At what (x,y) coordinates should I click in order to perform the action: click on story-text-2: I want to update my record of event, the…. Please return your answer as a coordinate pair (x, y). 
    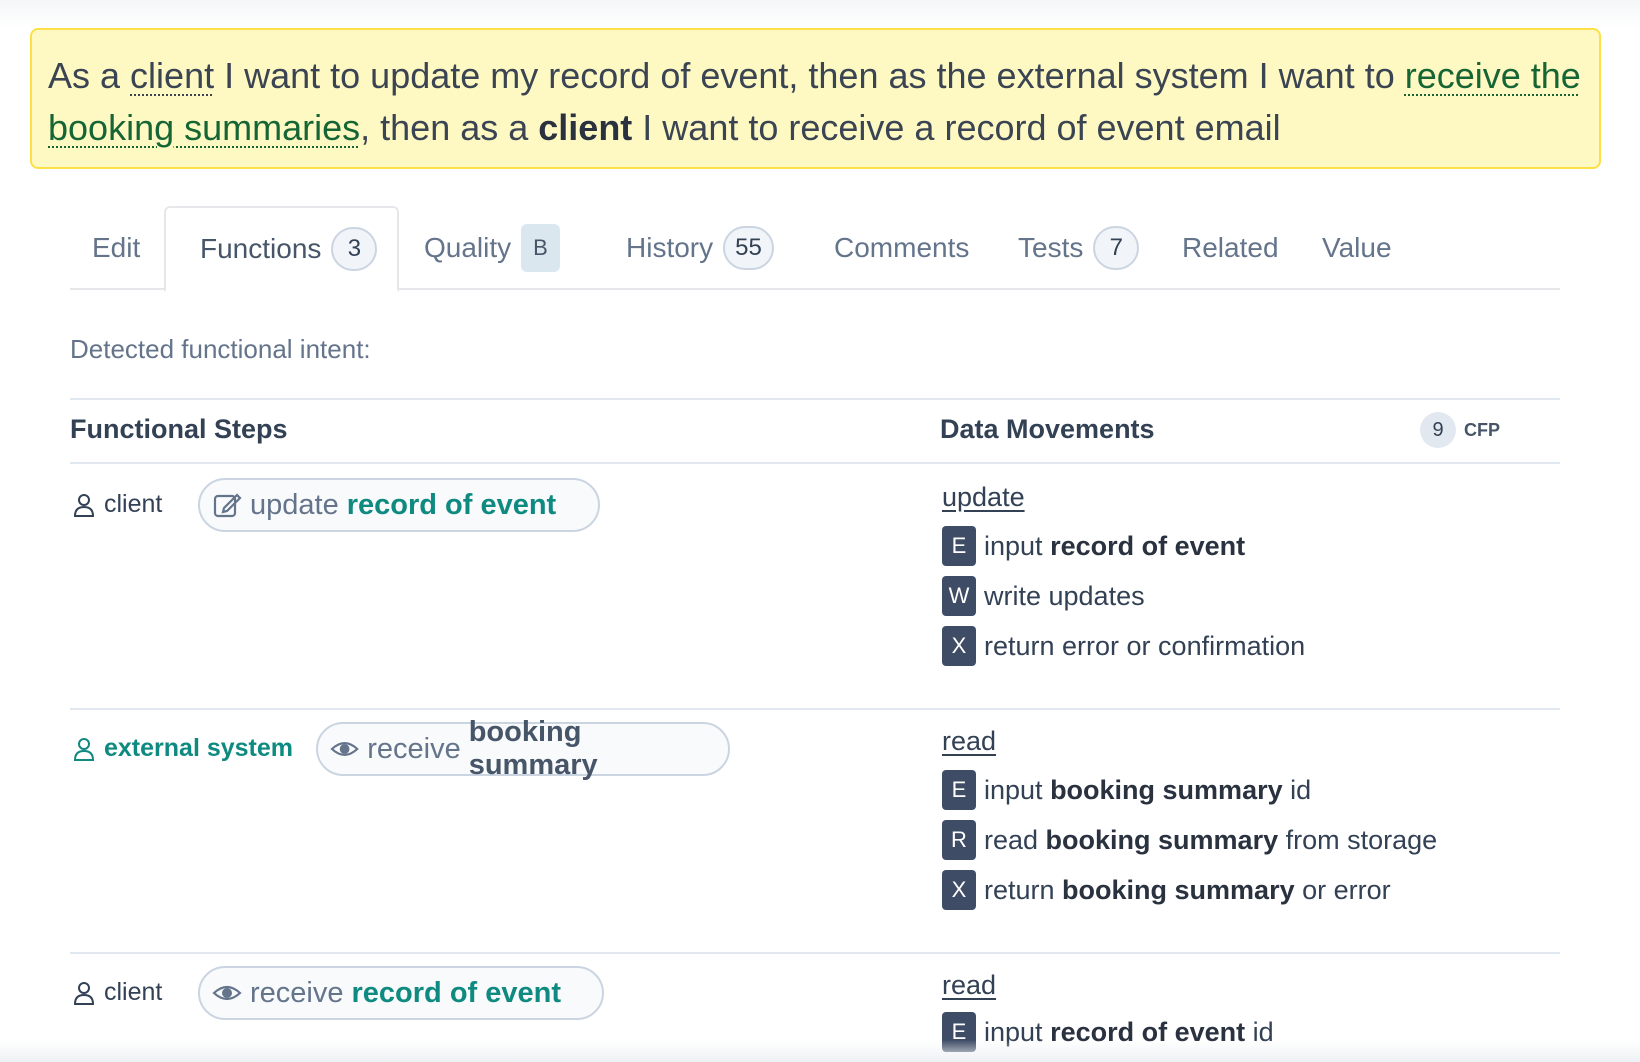
    Looking at the image, I should click on (809, 75).